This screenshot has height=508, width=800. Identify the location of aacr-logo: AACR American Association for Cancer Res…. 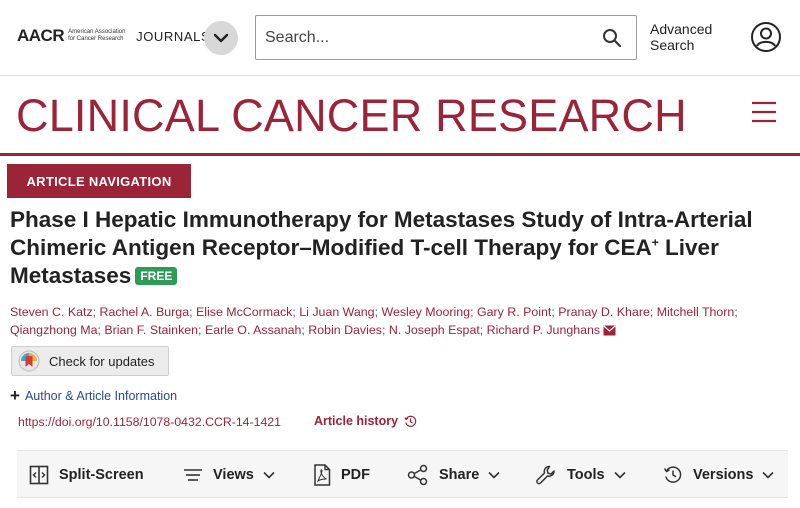
(113, 36).